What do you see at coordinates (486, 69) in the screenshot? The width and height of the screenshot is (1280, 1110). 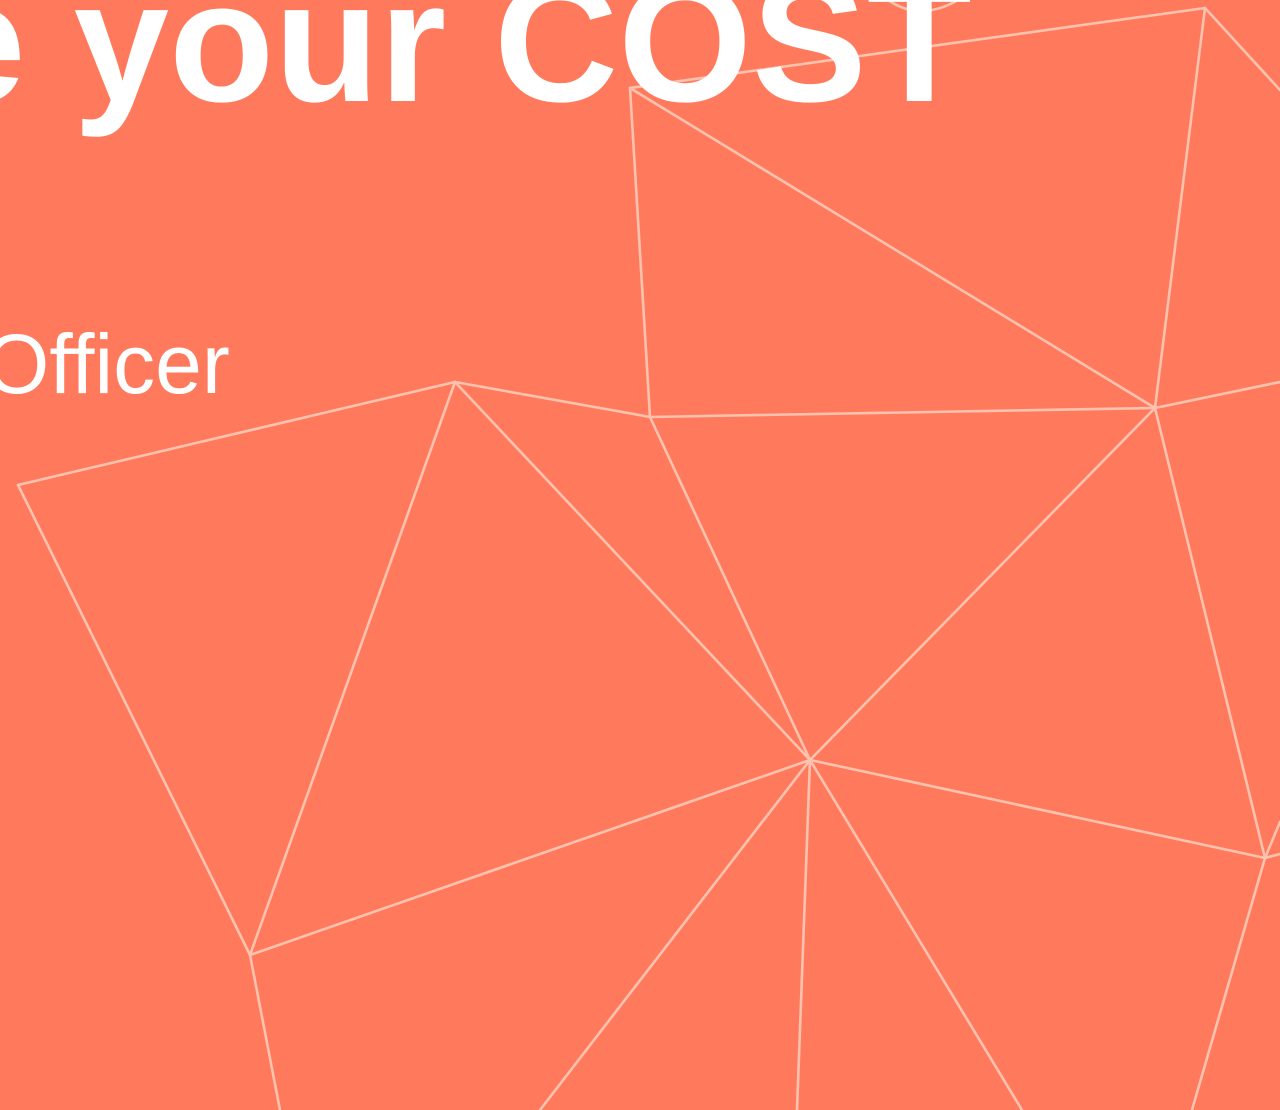 I see `slide-headline: e your COST` at bounding box center [486, 69].